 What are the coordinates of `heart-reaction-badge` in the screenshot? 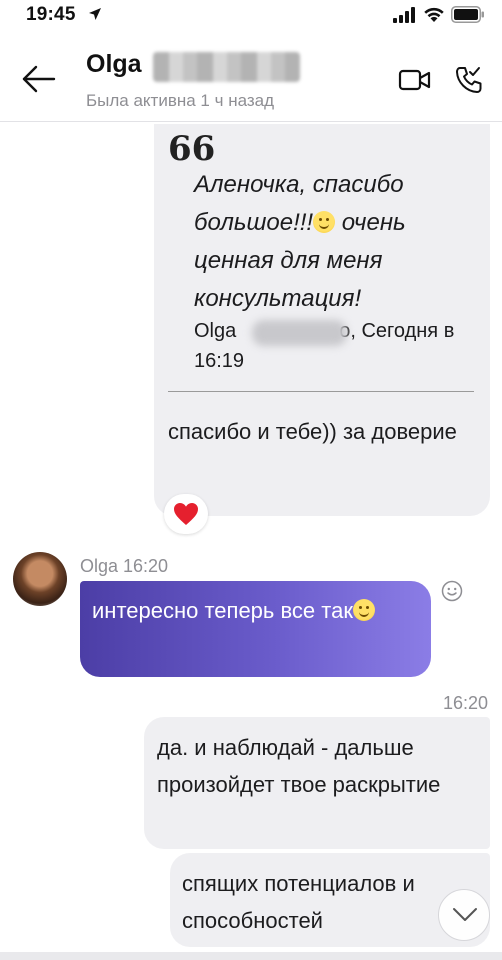 It's located at (186, 514).